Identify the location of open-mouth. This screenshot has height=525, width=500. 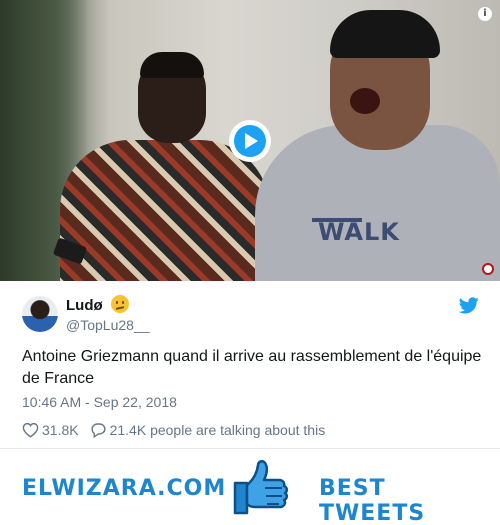
(365, 101).